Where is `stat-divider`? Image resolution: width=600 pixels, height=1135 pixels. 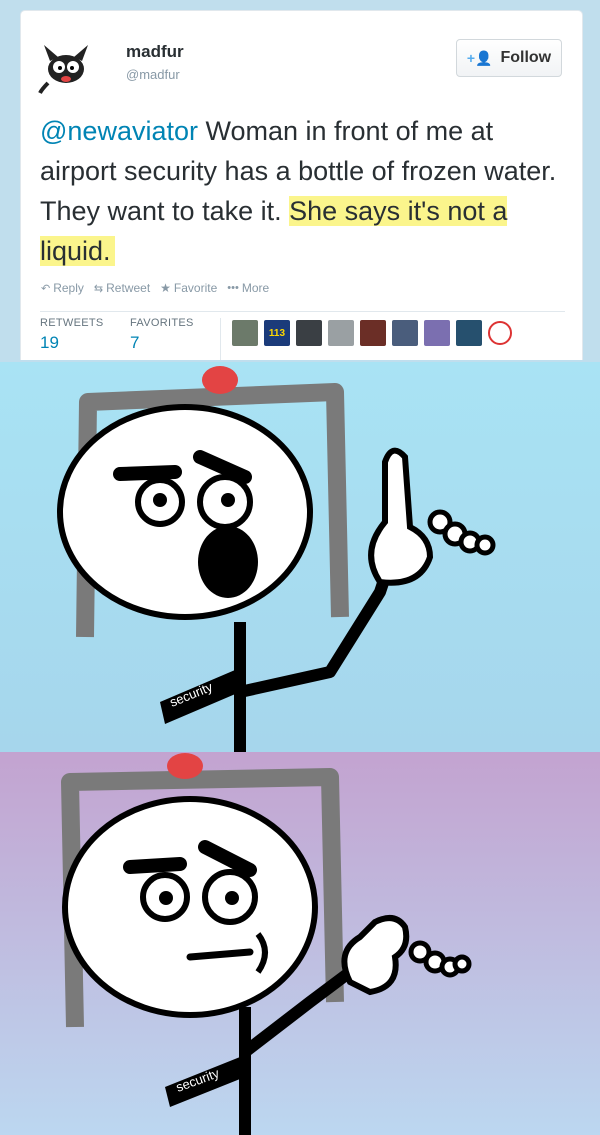 stat-divider is located at coordinates (220, 339).